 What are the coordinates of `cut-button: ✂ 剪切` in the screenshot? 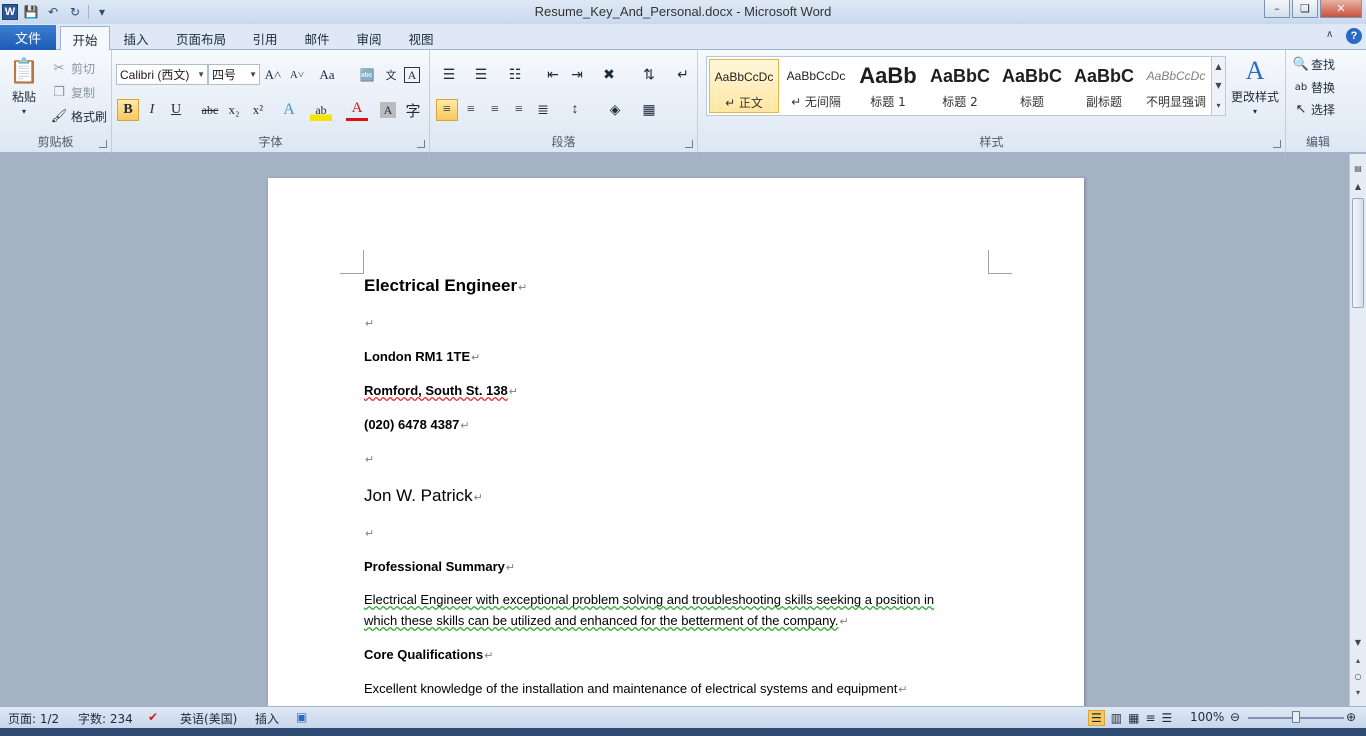 It's located at (72, 68).